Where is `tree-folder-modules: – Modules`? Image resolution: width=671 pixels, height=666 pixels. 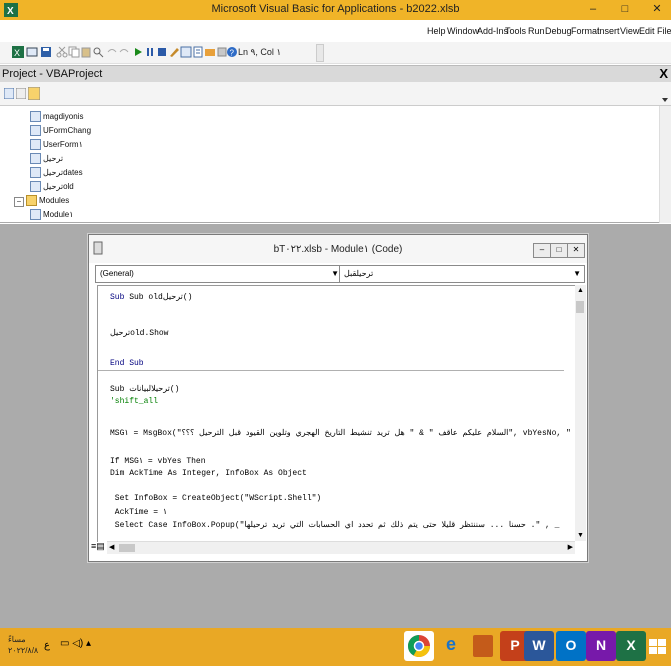
tree-folder-modules: – Modules is located at coordinates (41, 200).